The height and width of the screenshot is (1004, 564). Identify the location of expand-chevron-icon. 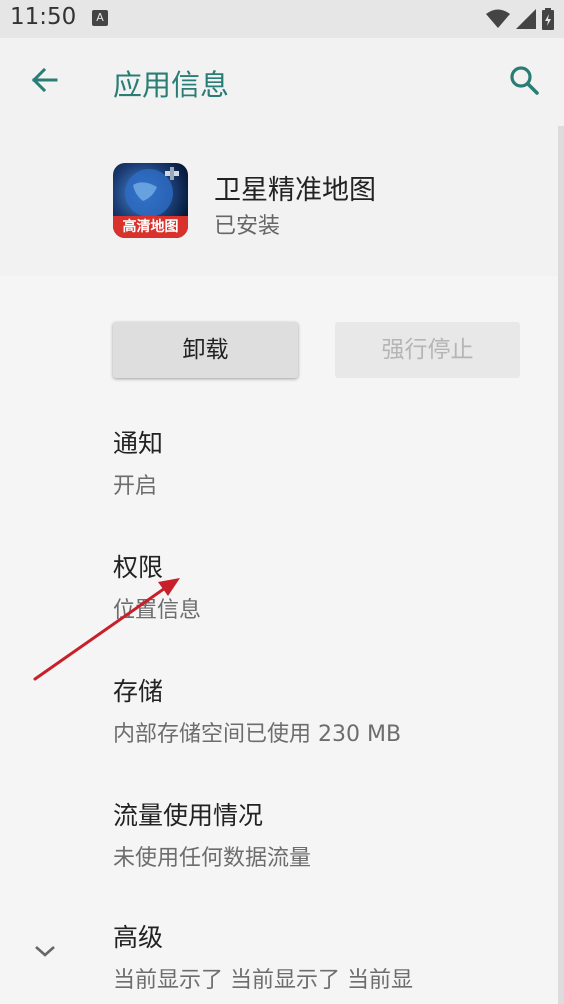
(45, 951).